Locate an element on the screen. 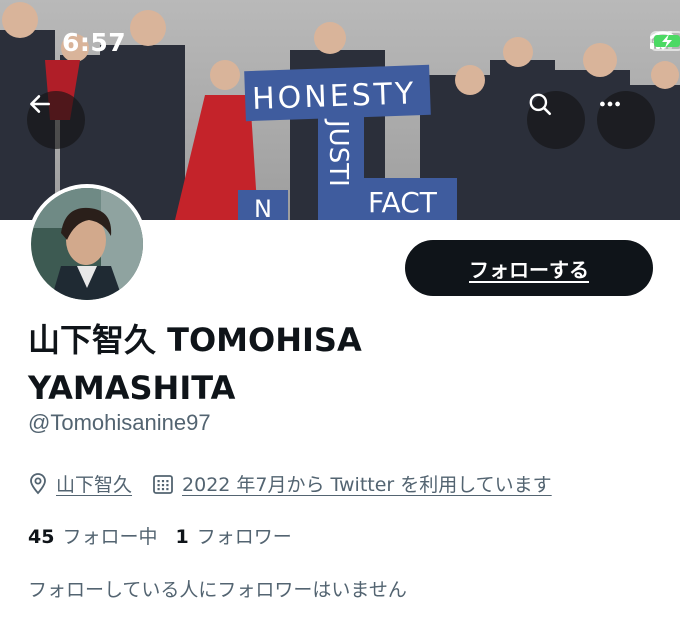 This screenshot has width=680, height=622. banner-sign-honesty: HONESTY is located at coordinates (334, 96).